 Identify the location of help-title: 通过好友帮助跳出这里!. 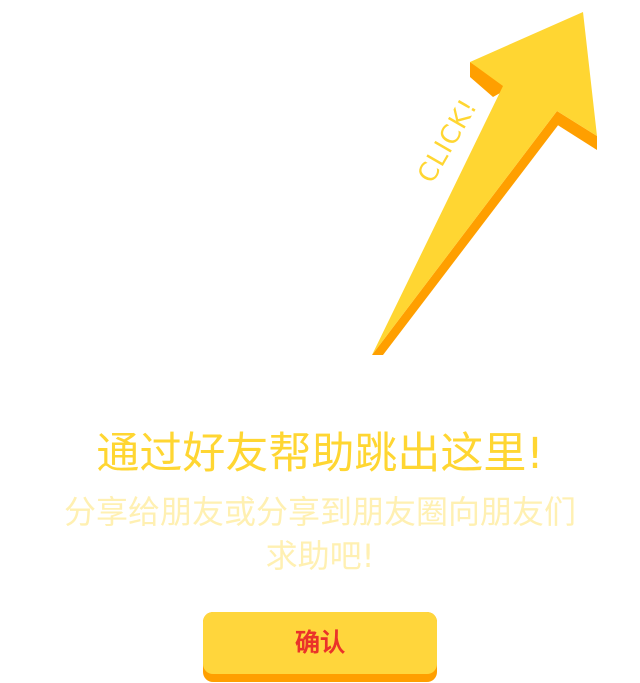
(320, 454).